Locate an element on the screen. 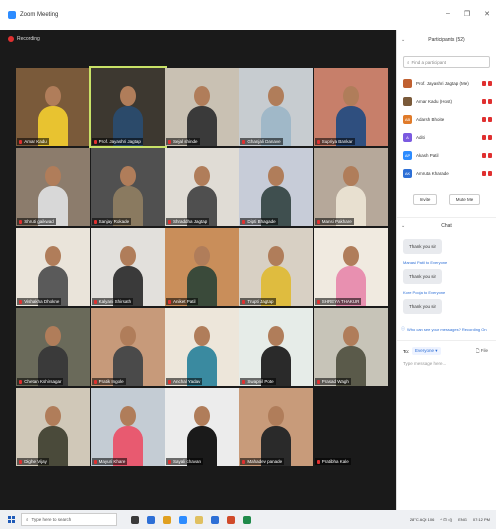  clock: 07:12 PM is located at coordinates (481, 519).